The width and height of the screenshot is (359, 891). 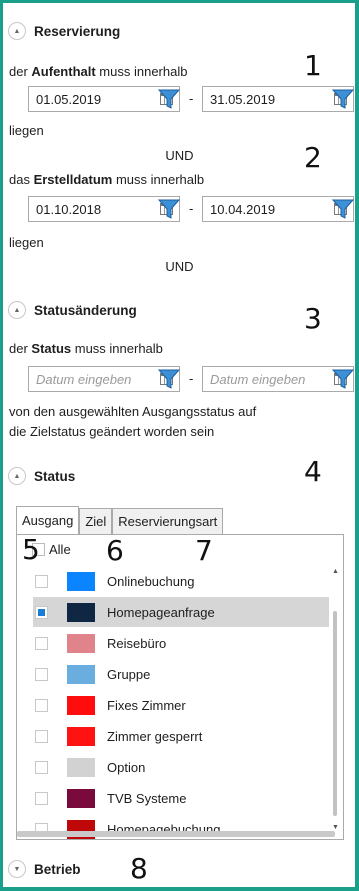 What do you see at coordinates (86, 348) in the screenshot?
I see `status-label: der Status muss innerhalb` at bounding box center [86, 348].